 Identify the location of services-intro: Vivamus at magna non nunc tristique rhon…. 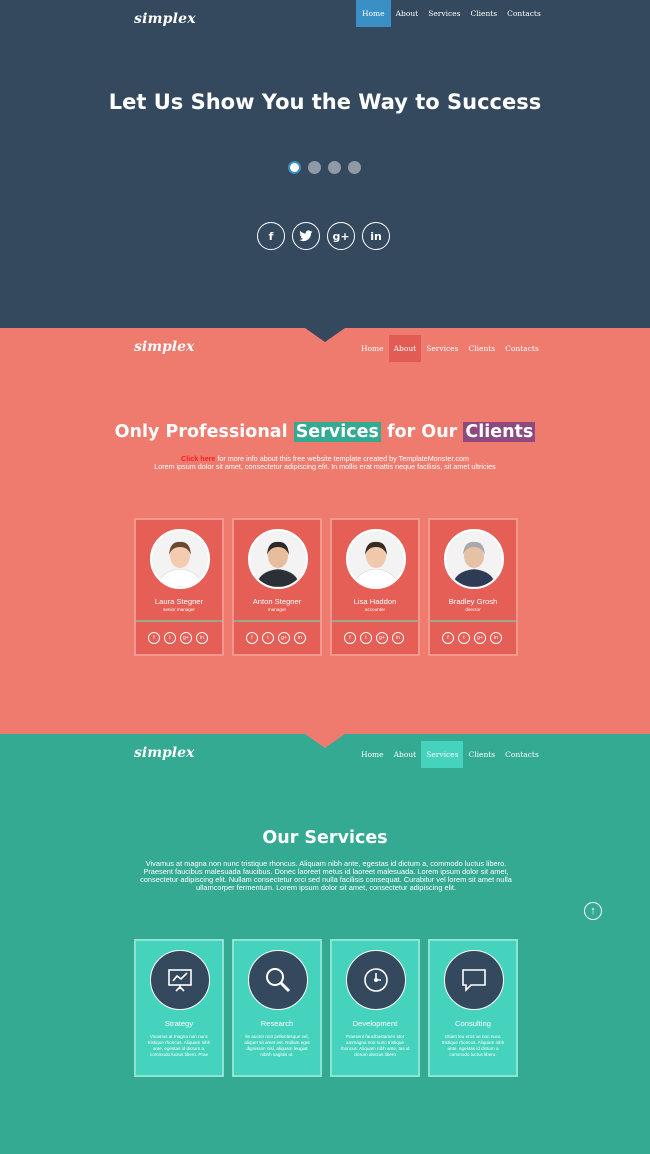
(326, 875).